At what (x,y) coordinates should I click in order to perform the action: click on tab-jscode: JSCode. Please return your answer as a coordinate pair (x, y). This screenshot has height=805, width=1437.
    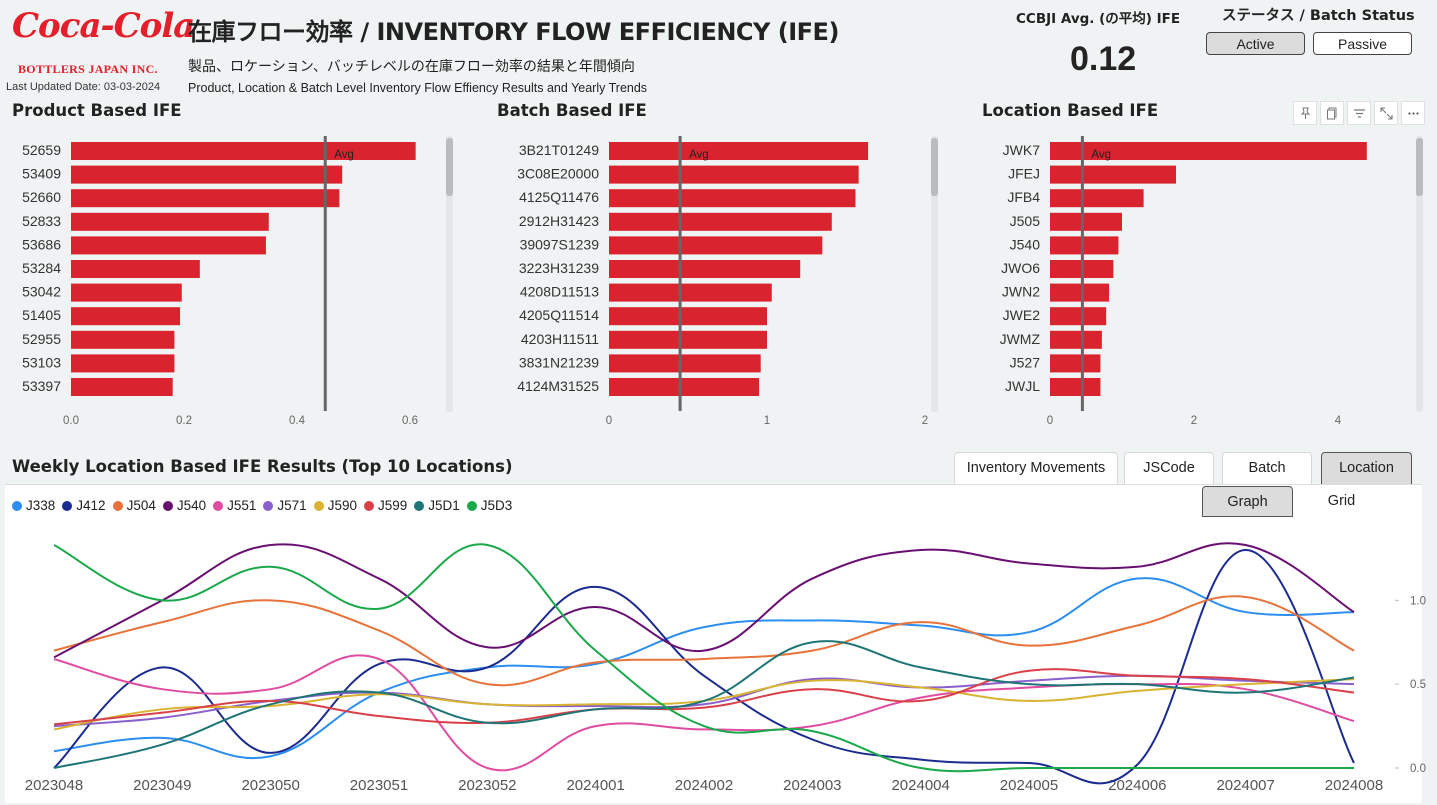
    Looking at the image, I should click on (1169, 468).